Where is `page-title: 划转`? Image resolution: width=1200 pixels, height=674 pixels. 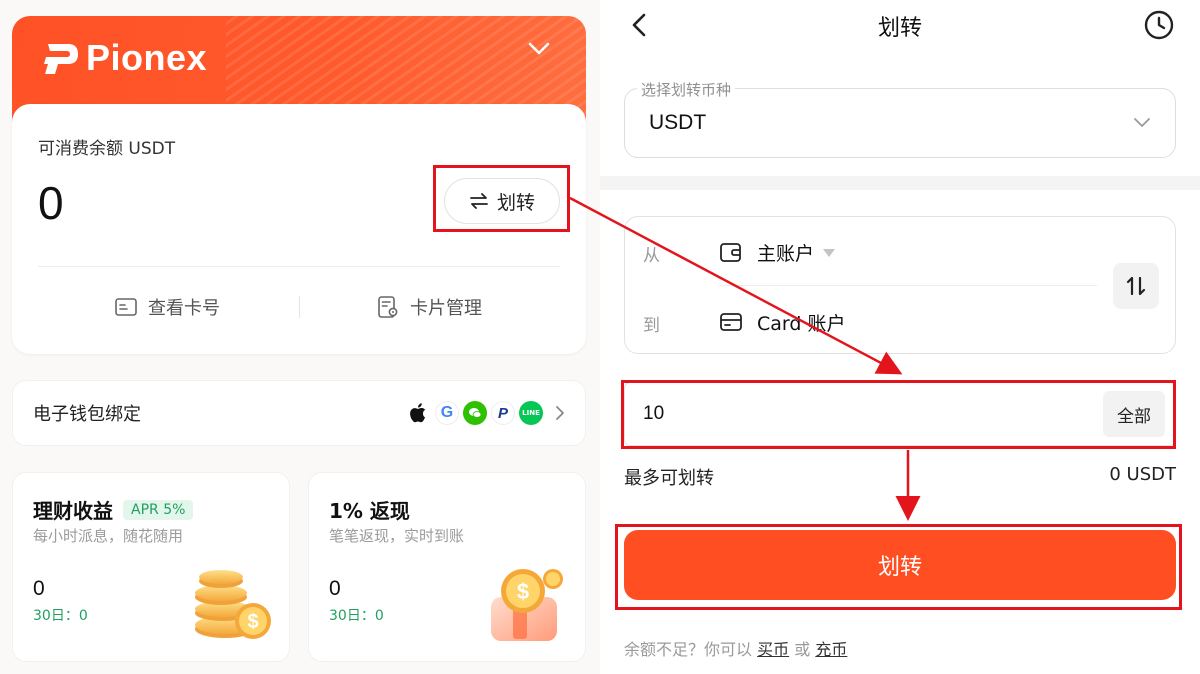
page-title: 划转 is located at coordinates (899, 28).